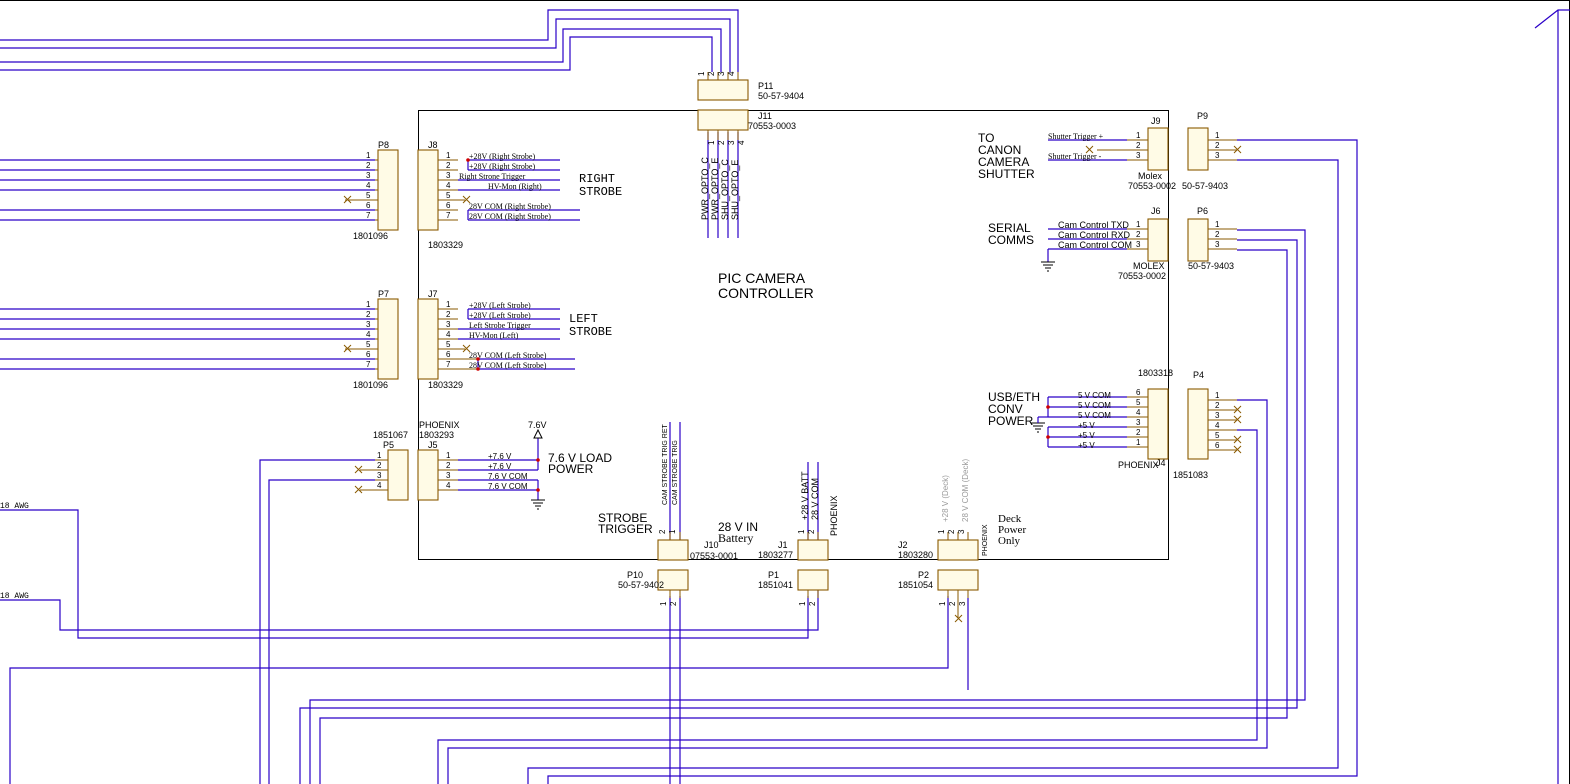  Describe the element at coordinates (938, 629) in the screenshot. I see `connector-p2: 1 2 3 P2 1851054` at that location.